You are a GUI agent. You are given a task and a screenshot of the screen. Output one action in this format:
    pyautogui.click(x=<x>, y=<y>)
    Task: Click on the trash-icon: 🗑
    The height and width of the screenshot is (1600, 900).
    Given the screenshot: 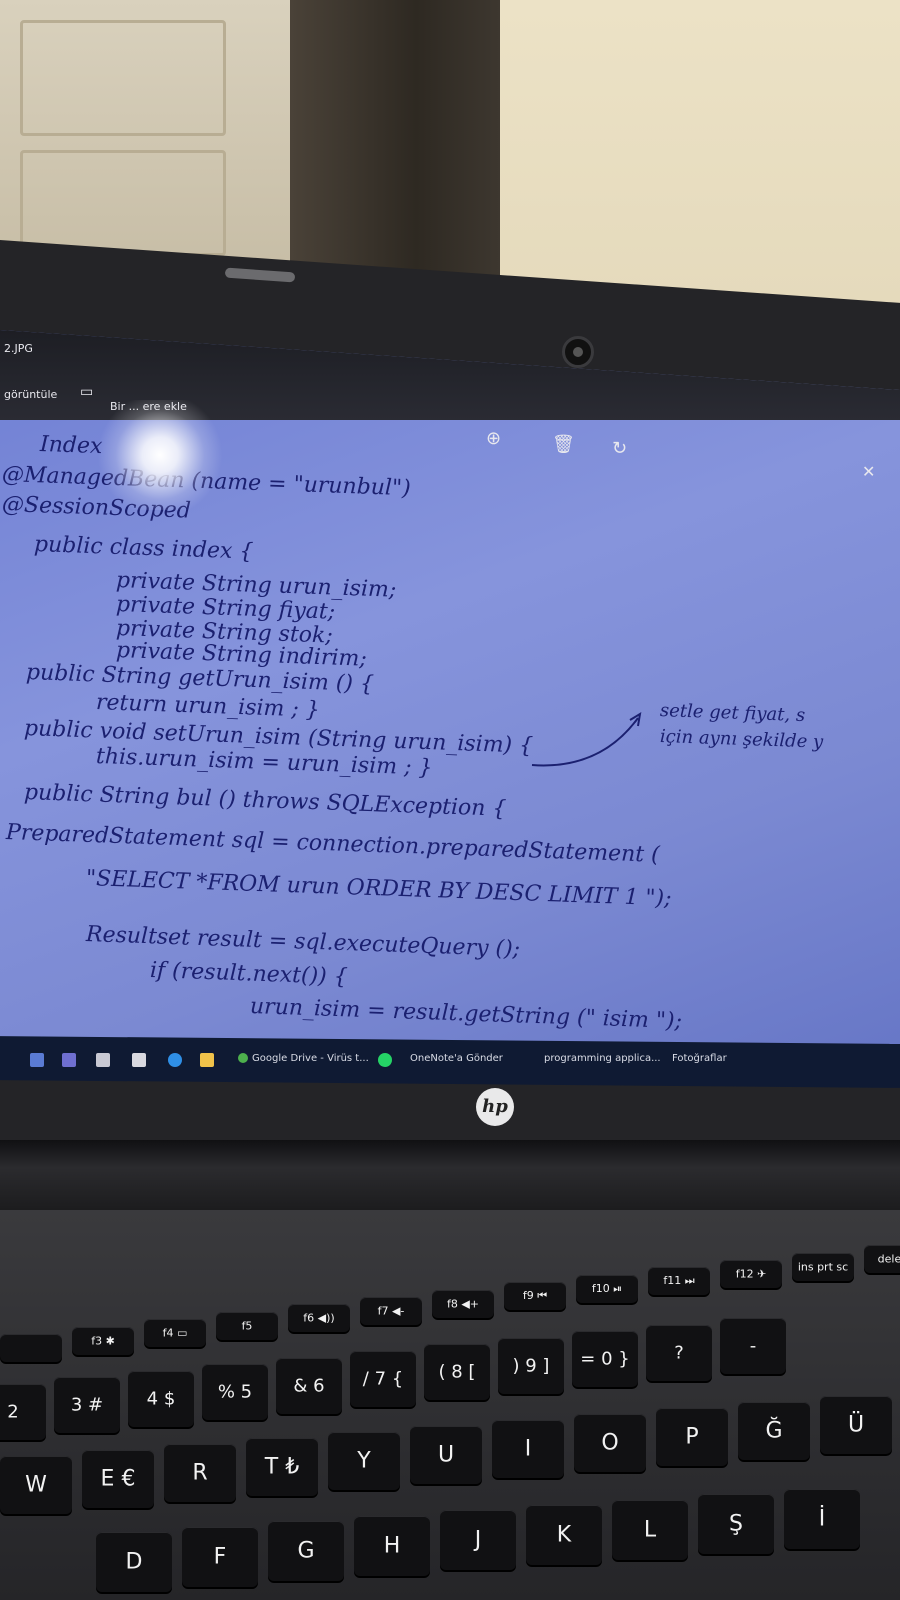 What is the action you would take?
    pyautogui.click(x=563, y=444)
    